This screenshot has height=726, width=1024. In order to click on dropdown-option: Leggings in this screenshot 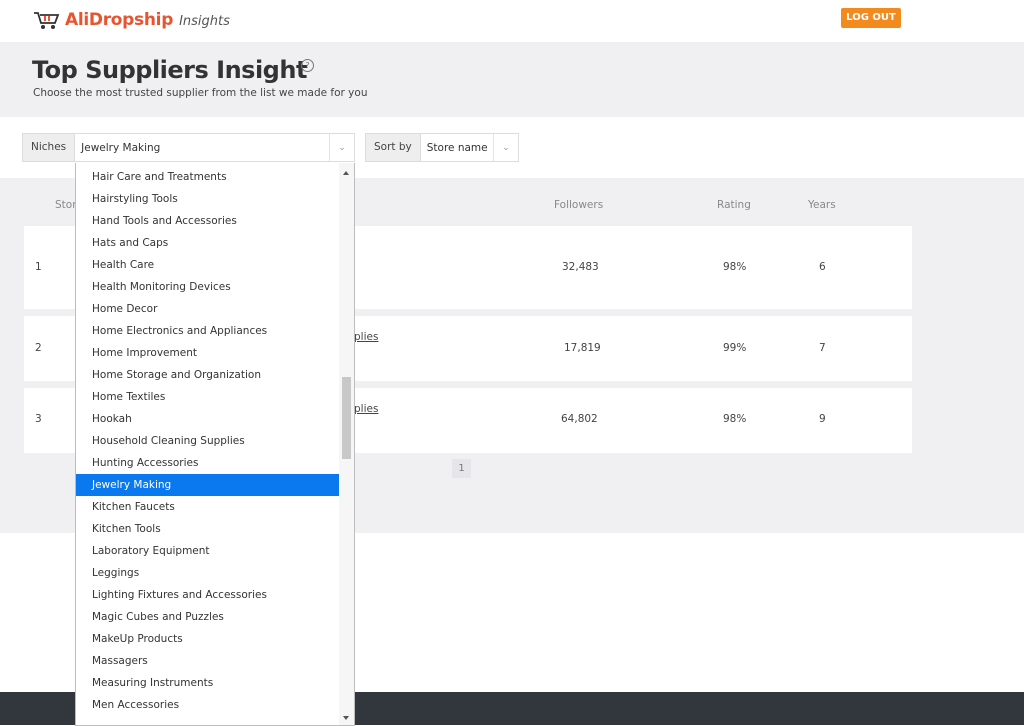, I will do `click(208, 573)`.